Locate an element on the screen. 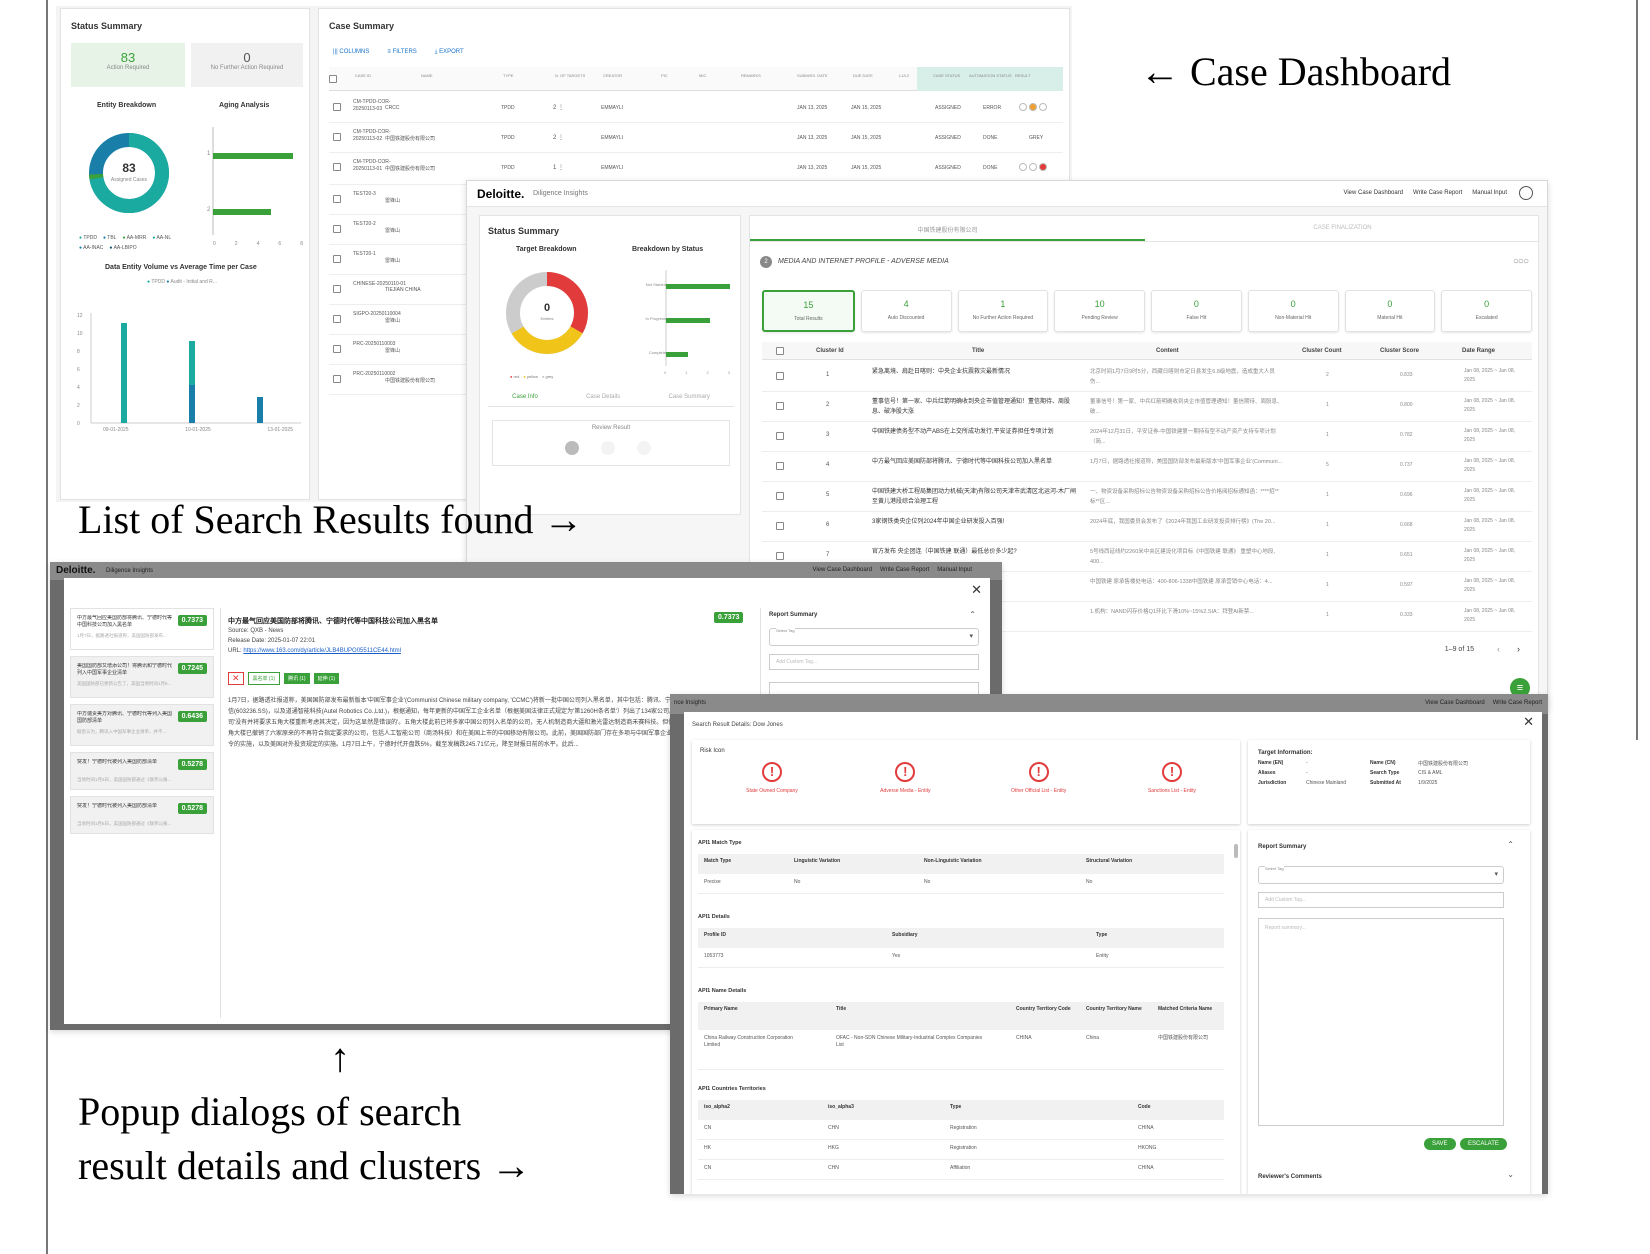 Image resolution: width=1650 pixels, height=1254 pixels. cluster-title: 3家钢铁类央企位列2024年中国企业研发投入百强! is located at coordinates (976, 528).